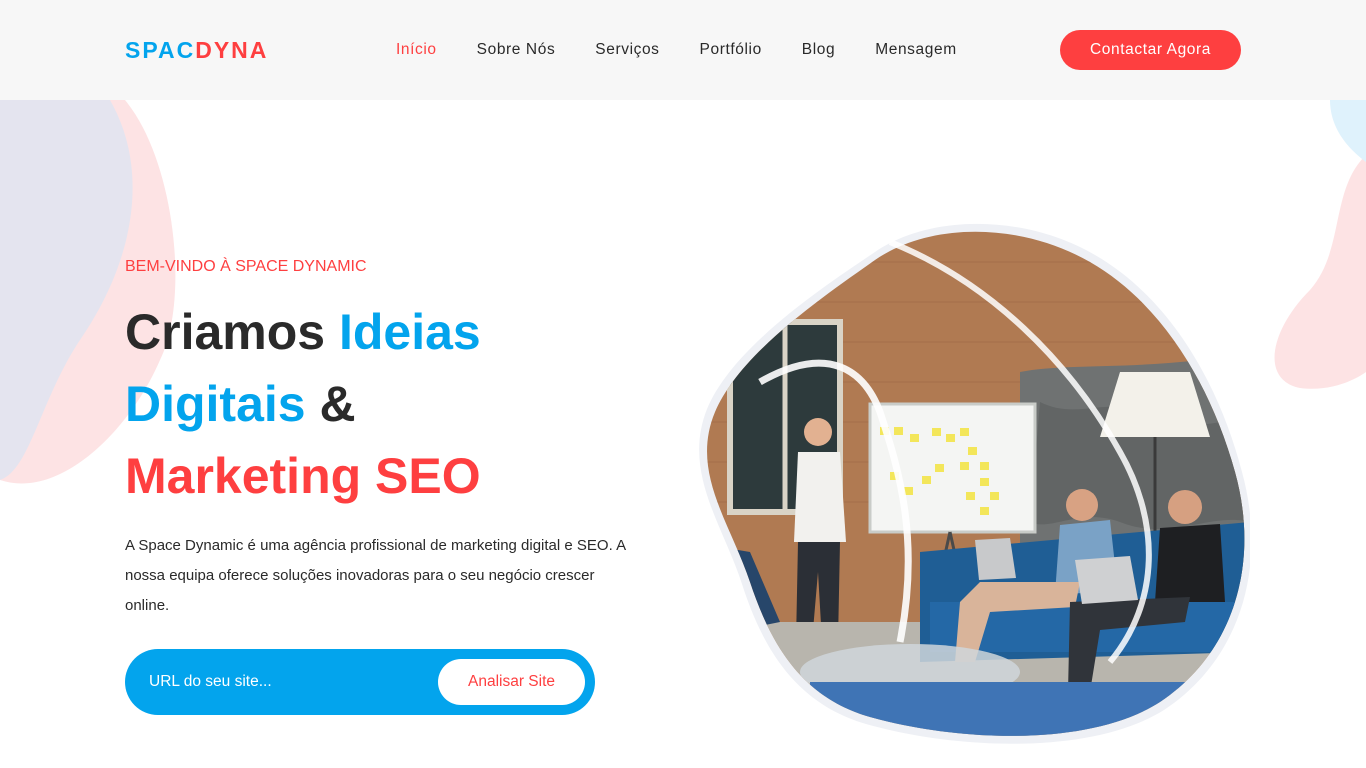  What do you see at coordinates (385, 404) in the screenshot?
I see `hero-title: Criamos Ideias Digitais & Marketing SEO` at bounding box center [385, 404].